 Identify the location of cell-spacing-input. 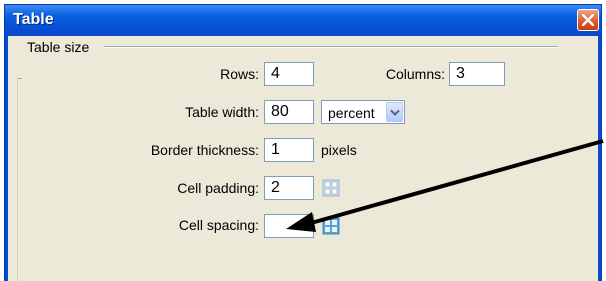
(289, 226).